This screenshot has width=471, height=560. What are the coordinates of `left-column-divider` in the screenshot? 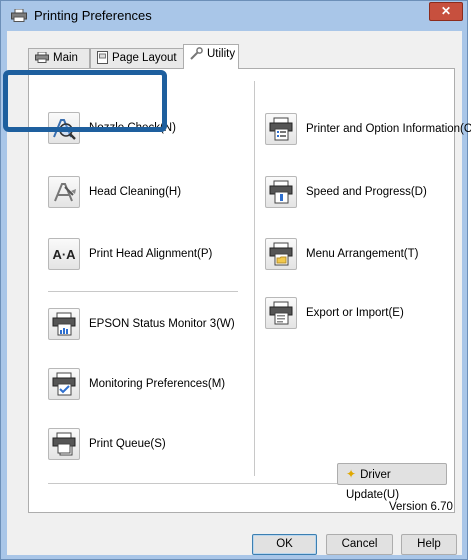 It's located at (143, 291).